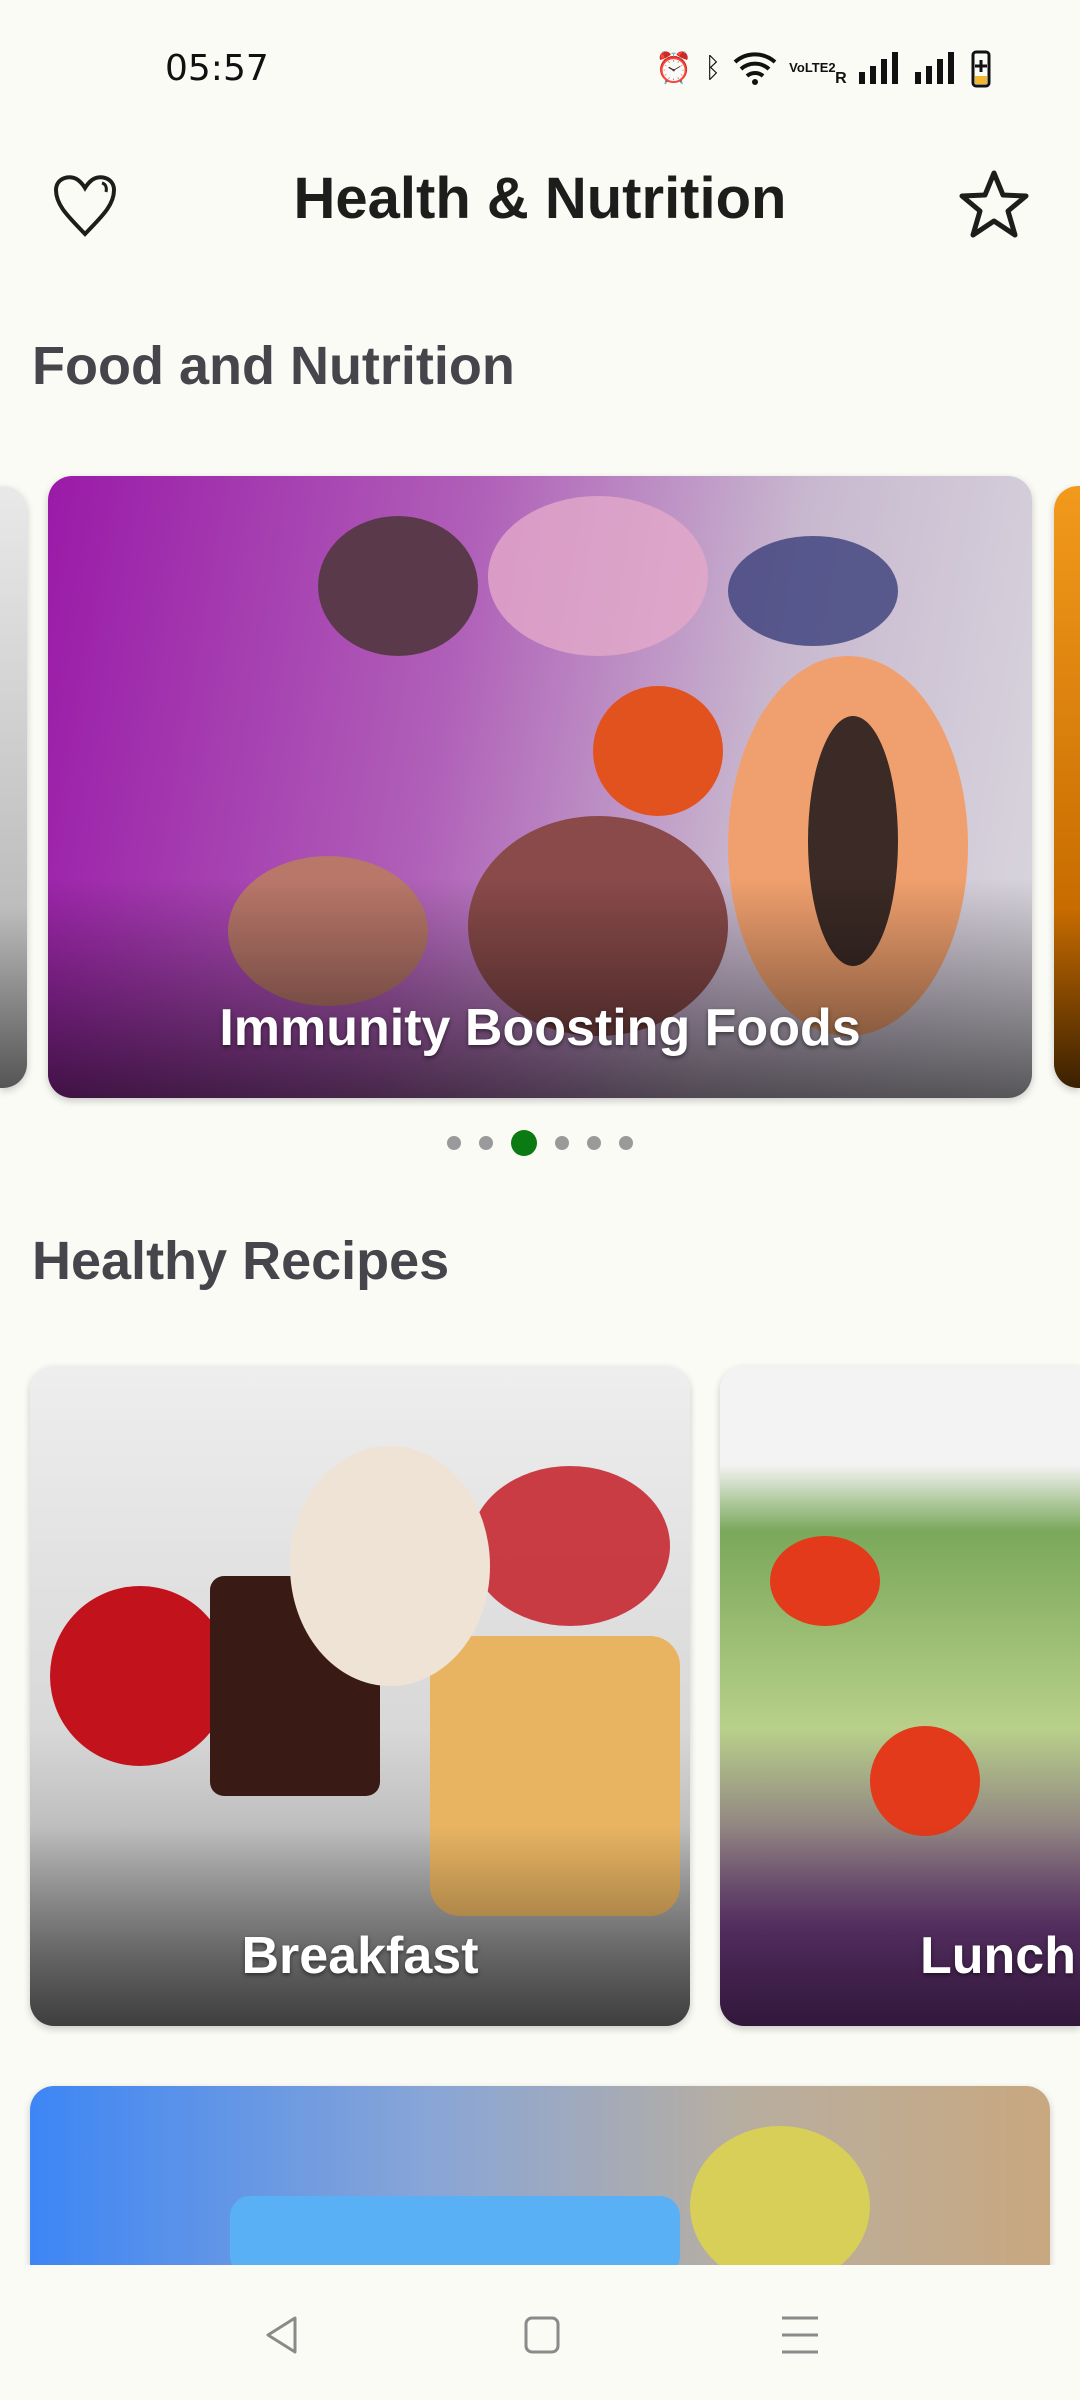 The height and width of the screenshot is (2400, 1080). I want to click on roaming-indicator: R, so click(841, 78).